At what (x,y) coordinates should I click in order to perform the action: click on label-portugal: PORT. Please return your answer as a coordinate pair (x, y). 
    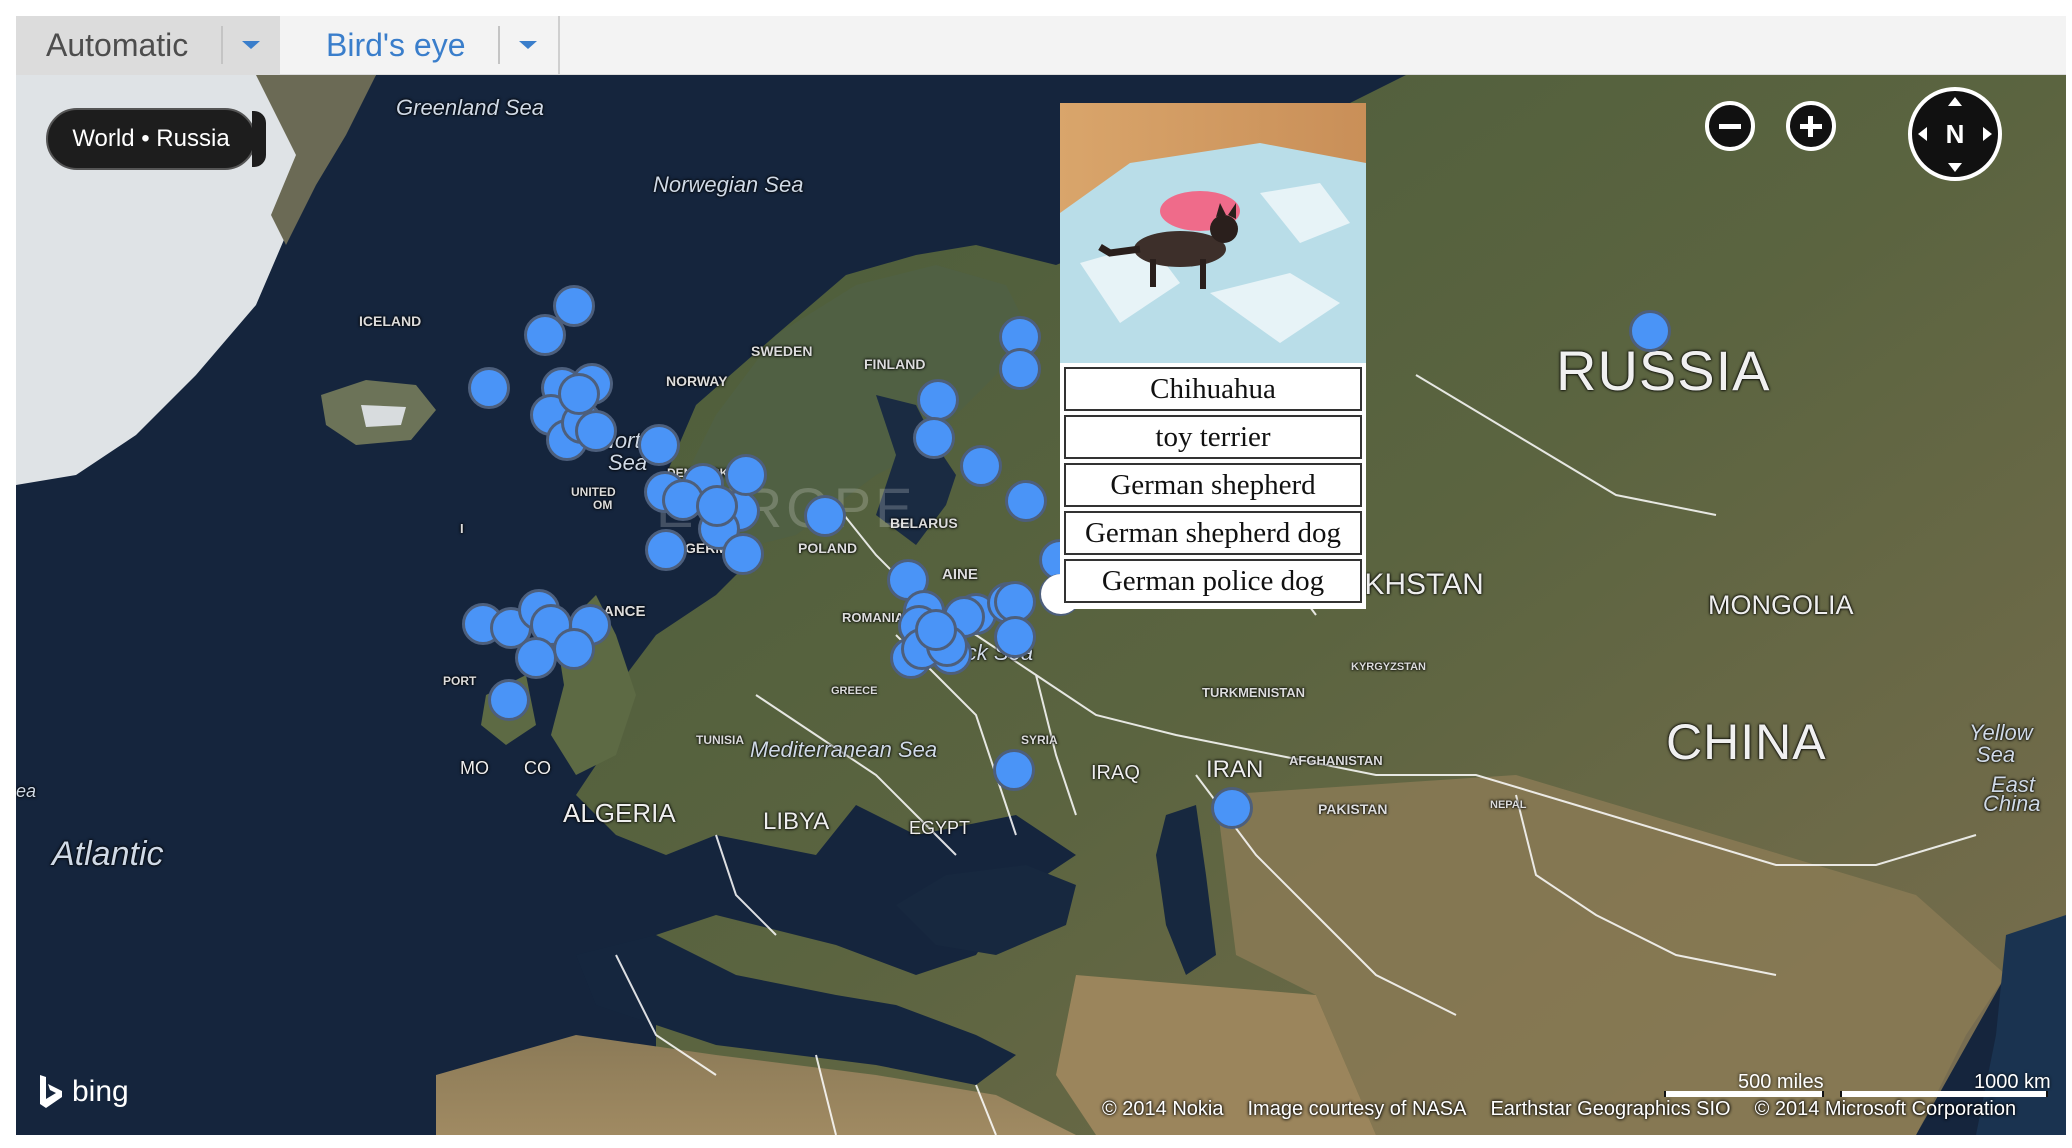
    Looking at the image, I should click on (460, 681).